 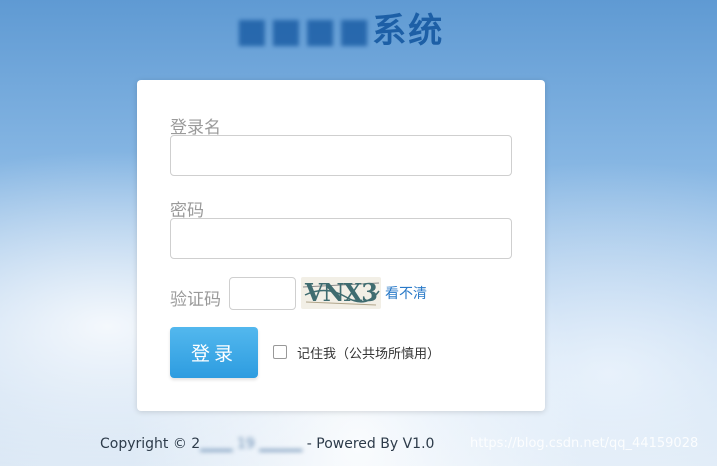 I want to click on captcha-input, so click(x=262, y=293).